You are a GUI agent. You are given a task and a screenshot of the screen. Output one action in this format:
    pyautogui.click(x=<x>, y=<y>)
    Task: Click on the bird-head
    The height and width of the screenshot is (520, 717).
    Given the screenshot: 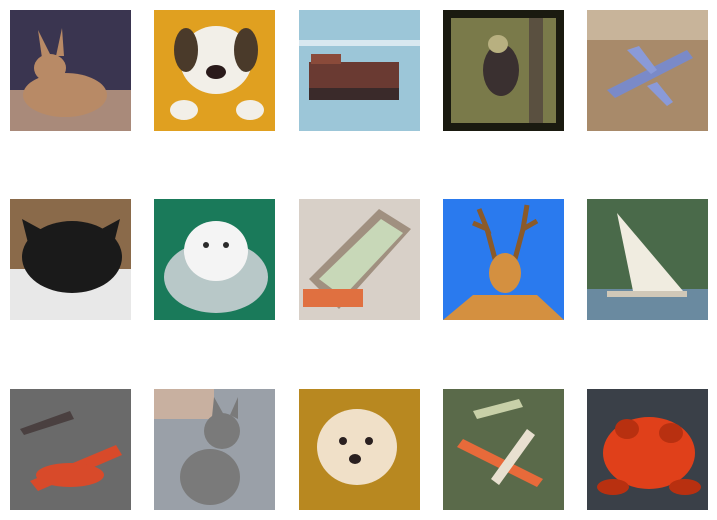 What is the action you would take?
    pyautogui.click(x=498, y=44)
    